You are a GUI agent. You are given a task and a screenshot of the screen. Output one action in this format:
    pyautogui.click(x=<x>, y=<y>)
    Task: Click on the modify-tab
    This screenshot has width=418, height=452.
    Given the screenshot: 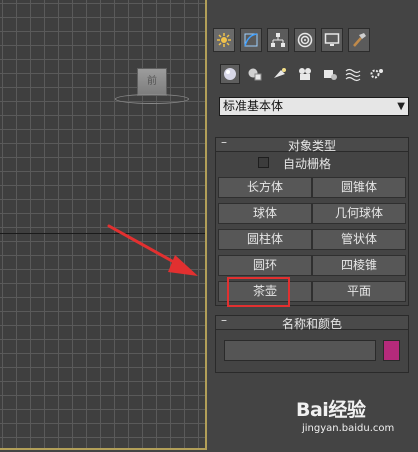 What is the action you would take?
    pyautogui.click(x=251, y=40)
    